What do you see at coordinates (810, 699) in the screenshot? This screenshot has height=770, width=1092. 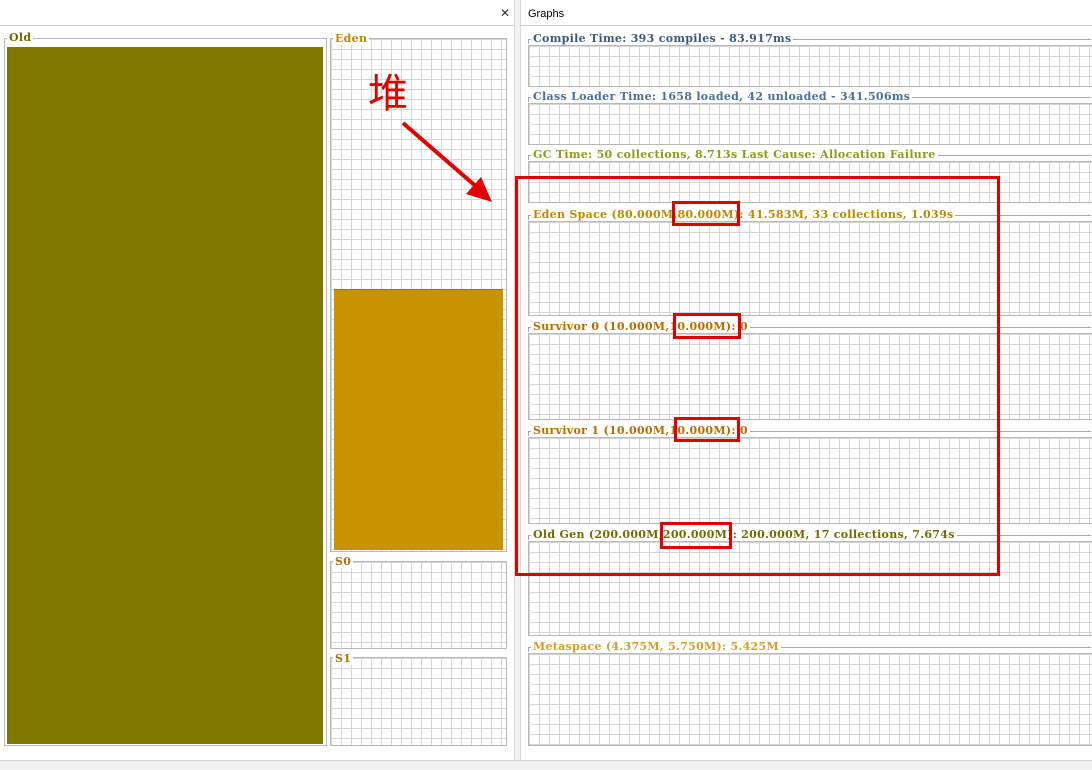 I see `metaspace-graph` at bounding box center [810, 699].